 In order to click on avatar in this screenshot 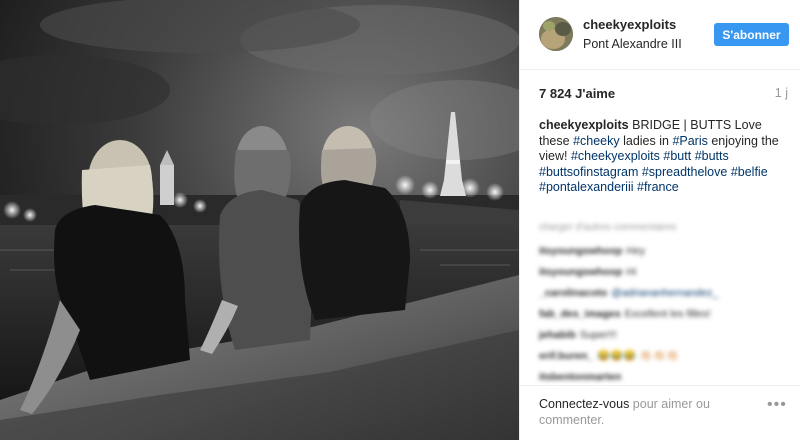, I will do `click(556, 34)`.